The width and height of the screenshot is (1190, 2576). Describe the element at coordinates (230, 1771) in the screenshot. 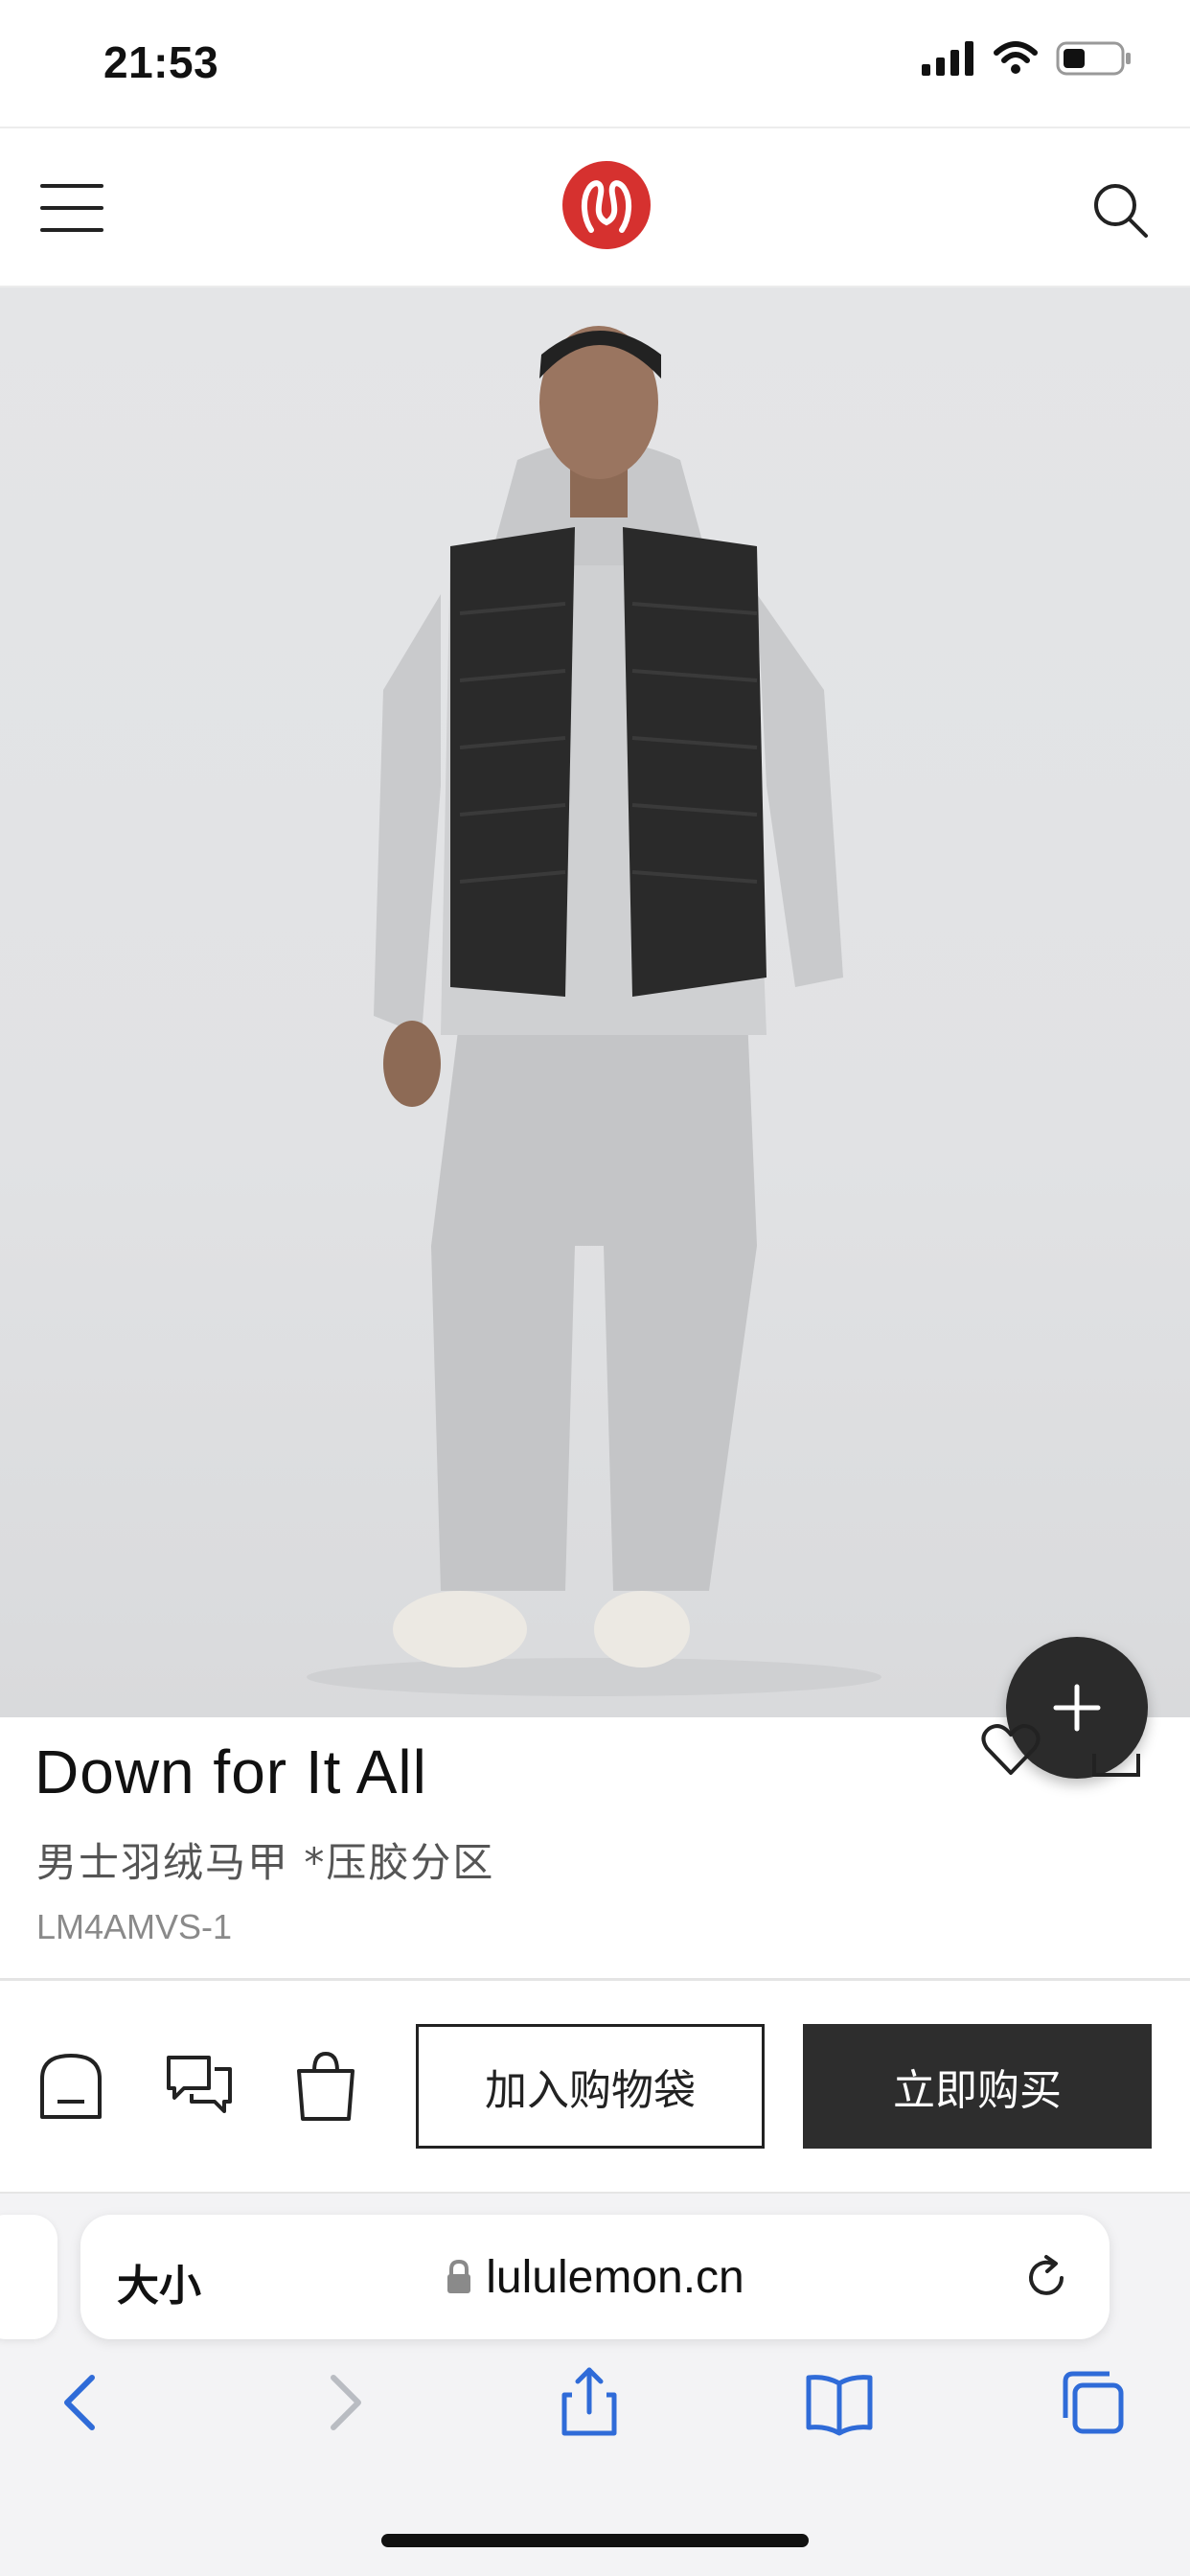

I see `product-name: Down for It All` at that location.